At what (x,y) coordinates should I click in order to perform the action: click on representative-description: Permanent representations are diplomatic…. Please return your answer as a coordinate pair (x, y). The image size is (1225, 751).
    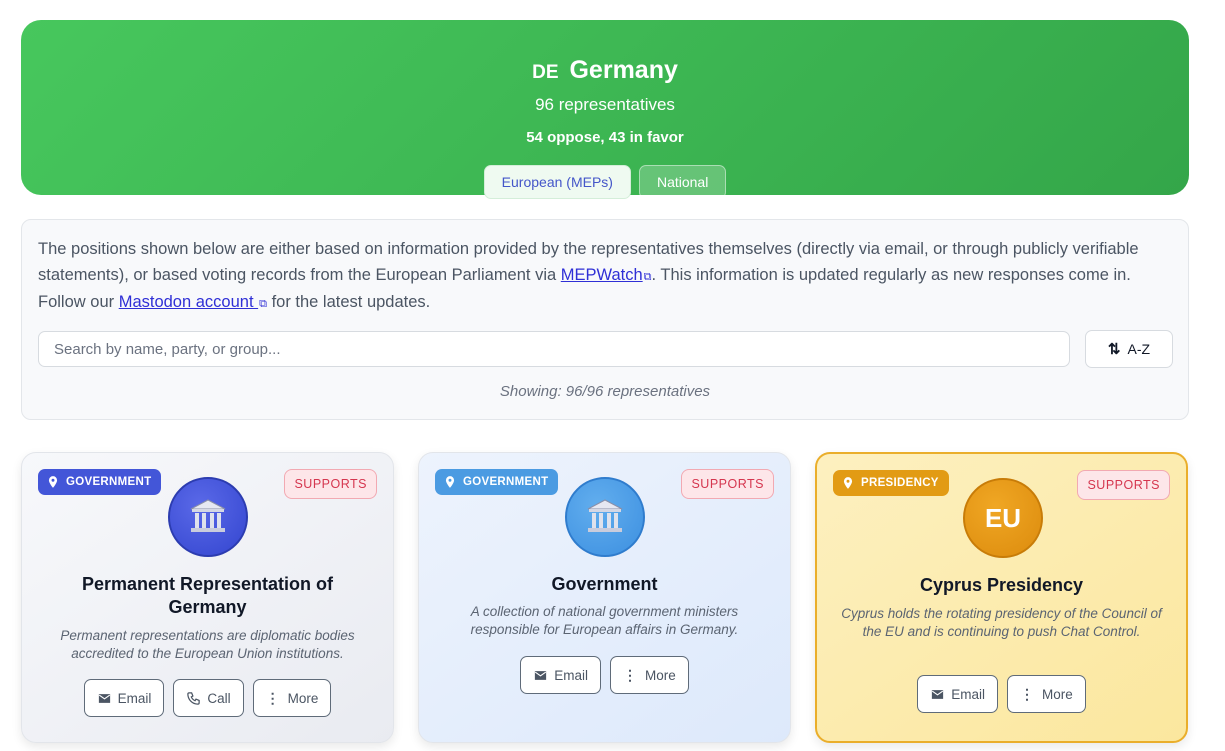
    Looking at the image, I should click on (207, 644).